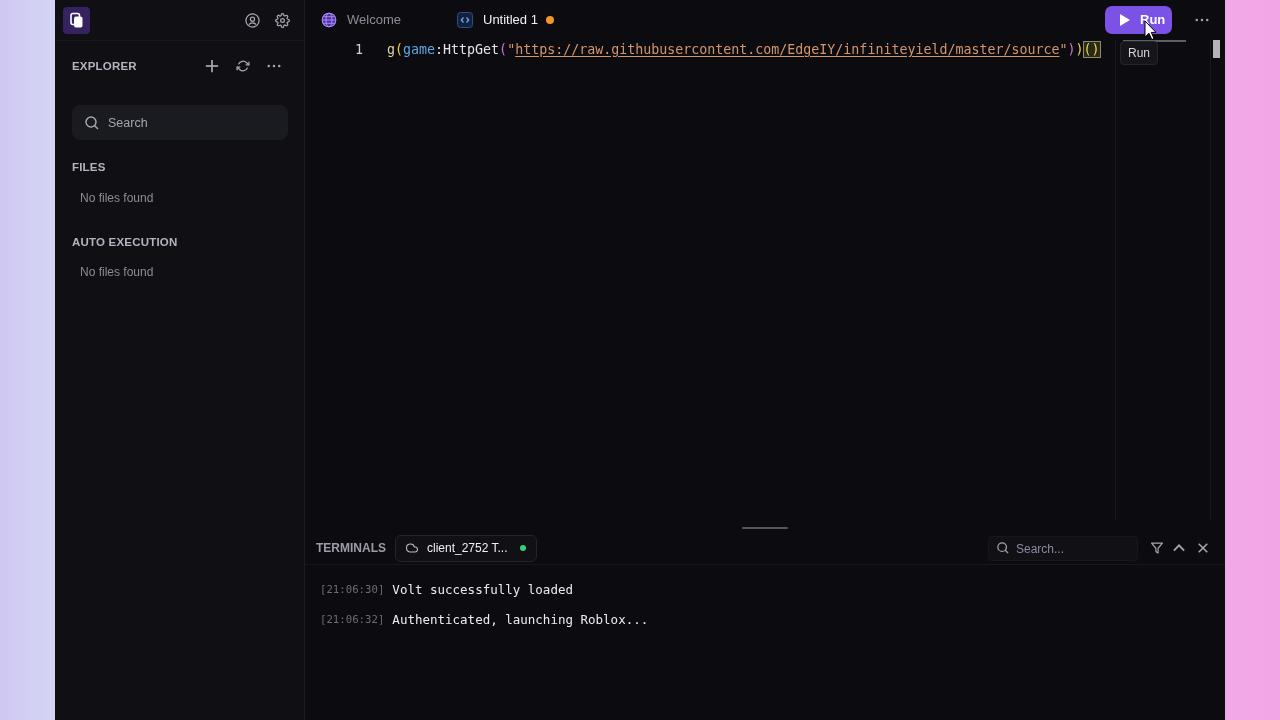 This screenshot has width=1280, height=720. Describe the element at coordinates (1139, 53) in the screenshot. I see `run-tooltip: Run` at that location.